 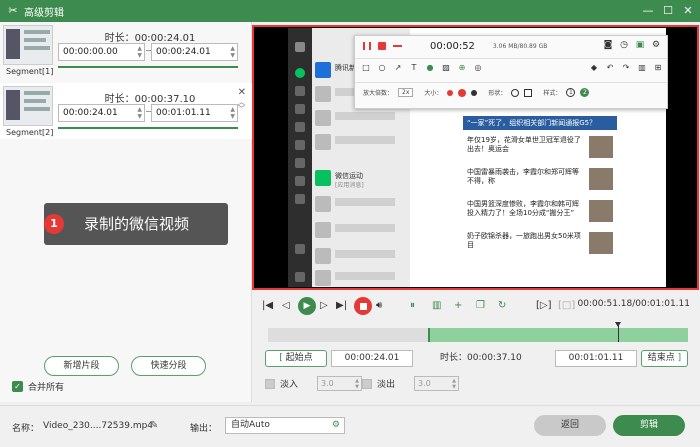 I want to click on camera-icon: ◙, so click(x=608, y=45).